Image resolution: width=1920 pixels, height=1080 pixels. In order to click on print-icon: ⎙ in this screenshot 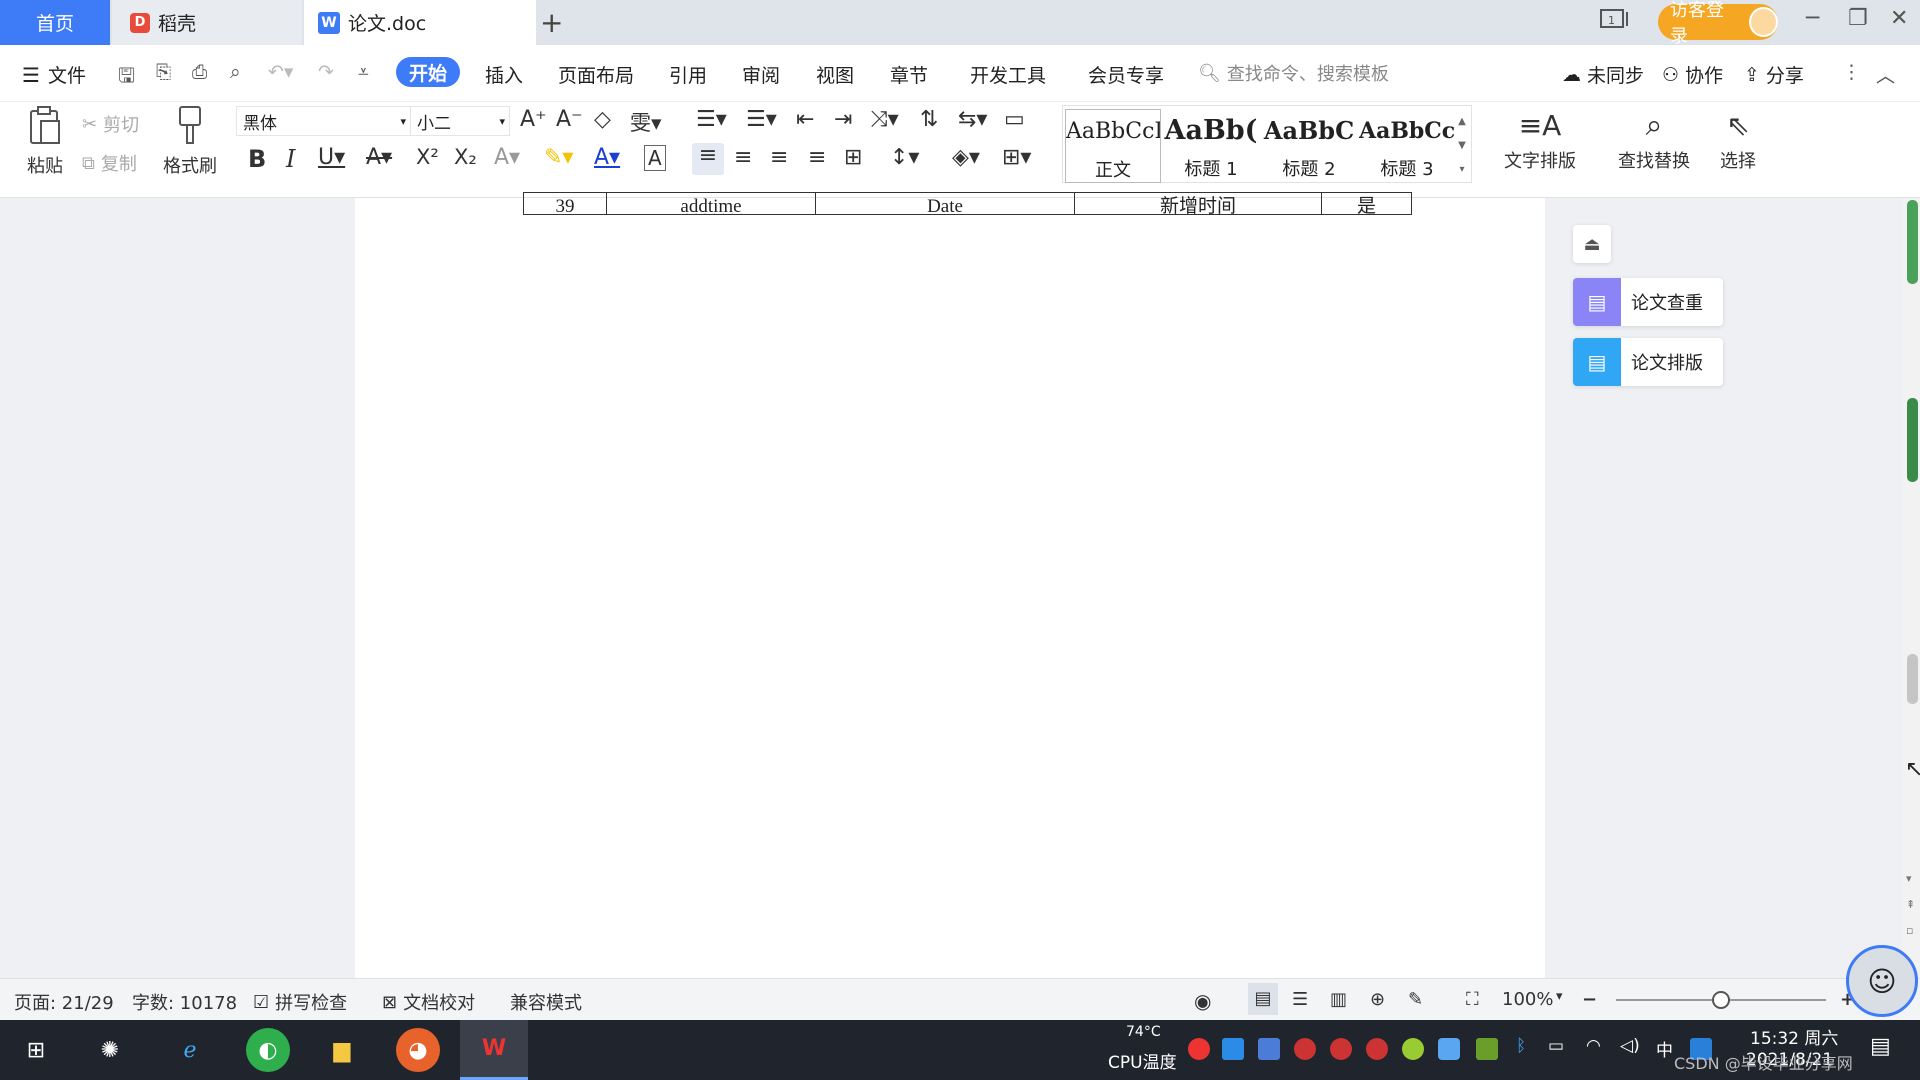, I will do `click(199, 72)`.